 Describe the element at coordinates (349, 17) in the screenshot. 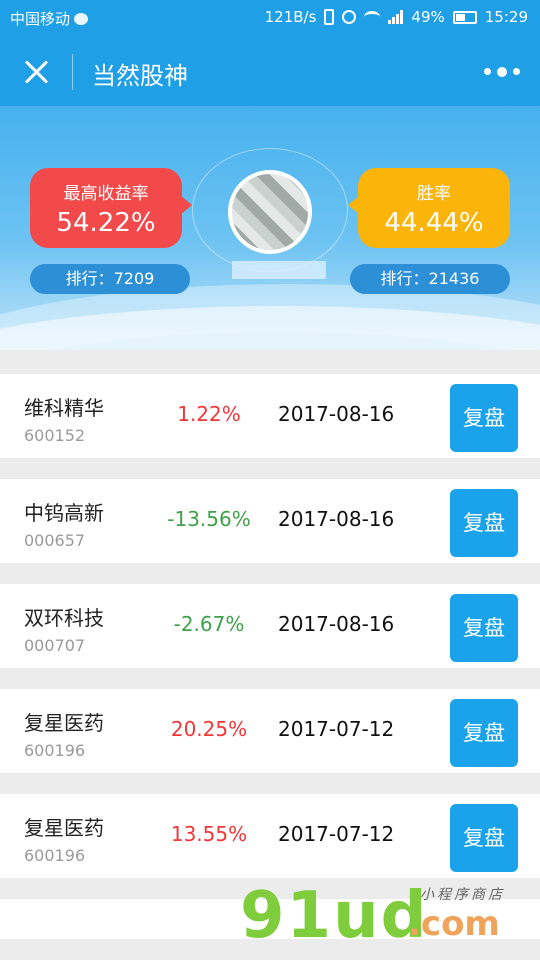

I see `alarm-icon` at that location.